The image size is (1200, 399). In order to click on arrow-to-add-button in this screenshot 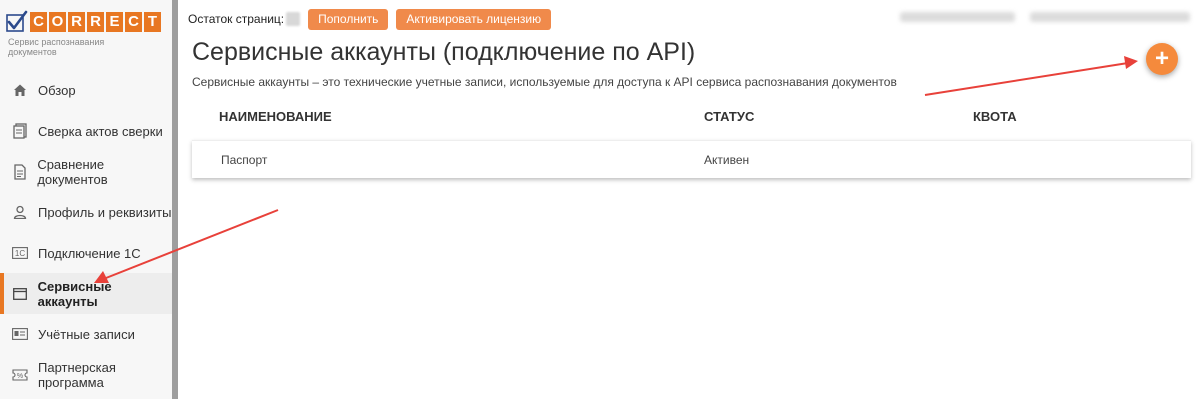, I will do `click(1031, 76)`.